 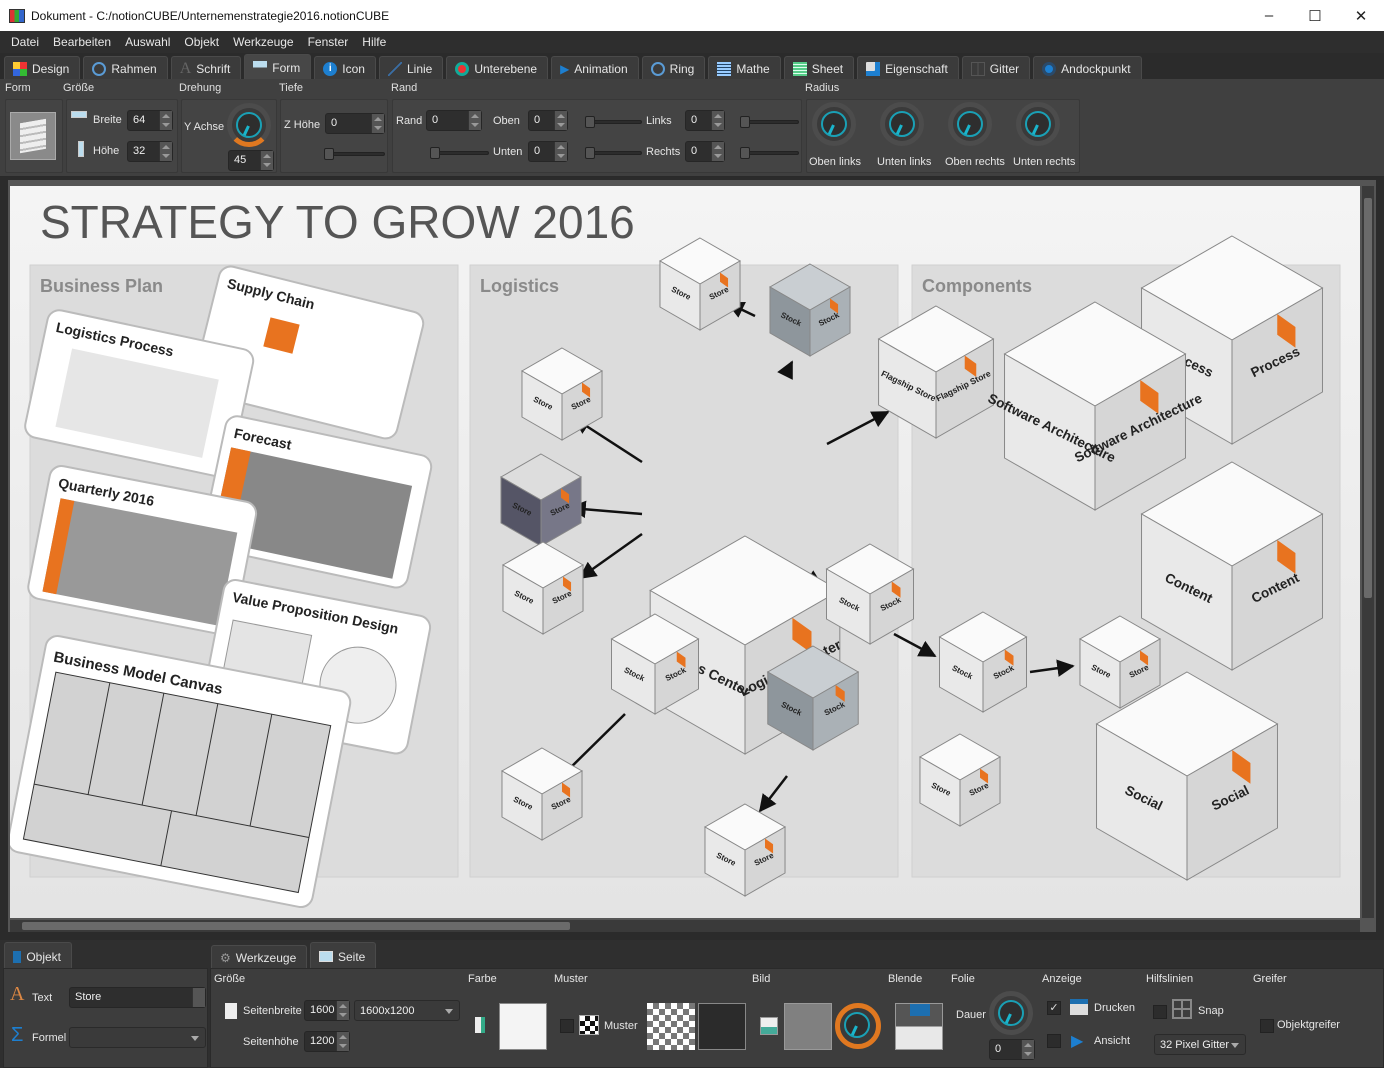 I want to click on minimize-button: –, so click(x=1269, y=15).